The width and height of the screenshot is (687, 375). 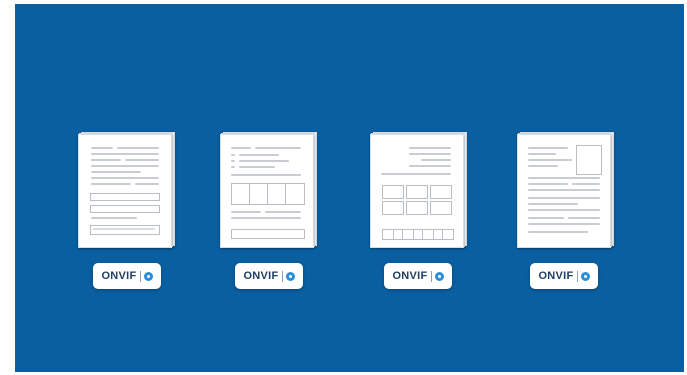 I want to click on onvif-badge-3: ONVIF, so click(x=418, y=276).